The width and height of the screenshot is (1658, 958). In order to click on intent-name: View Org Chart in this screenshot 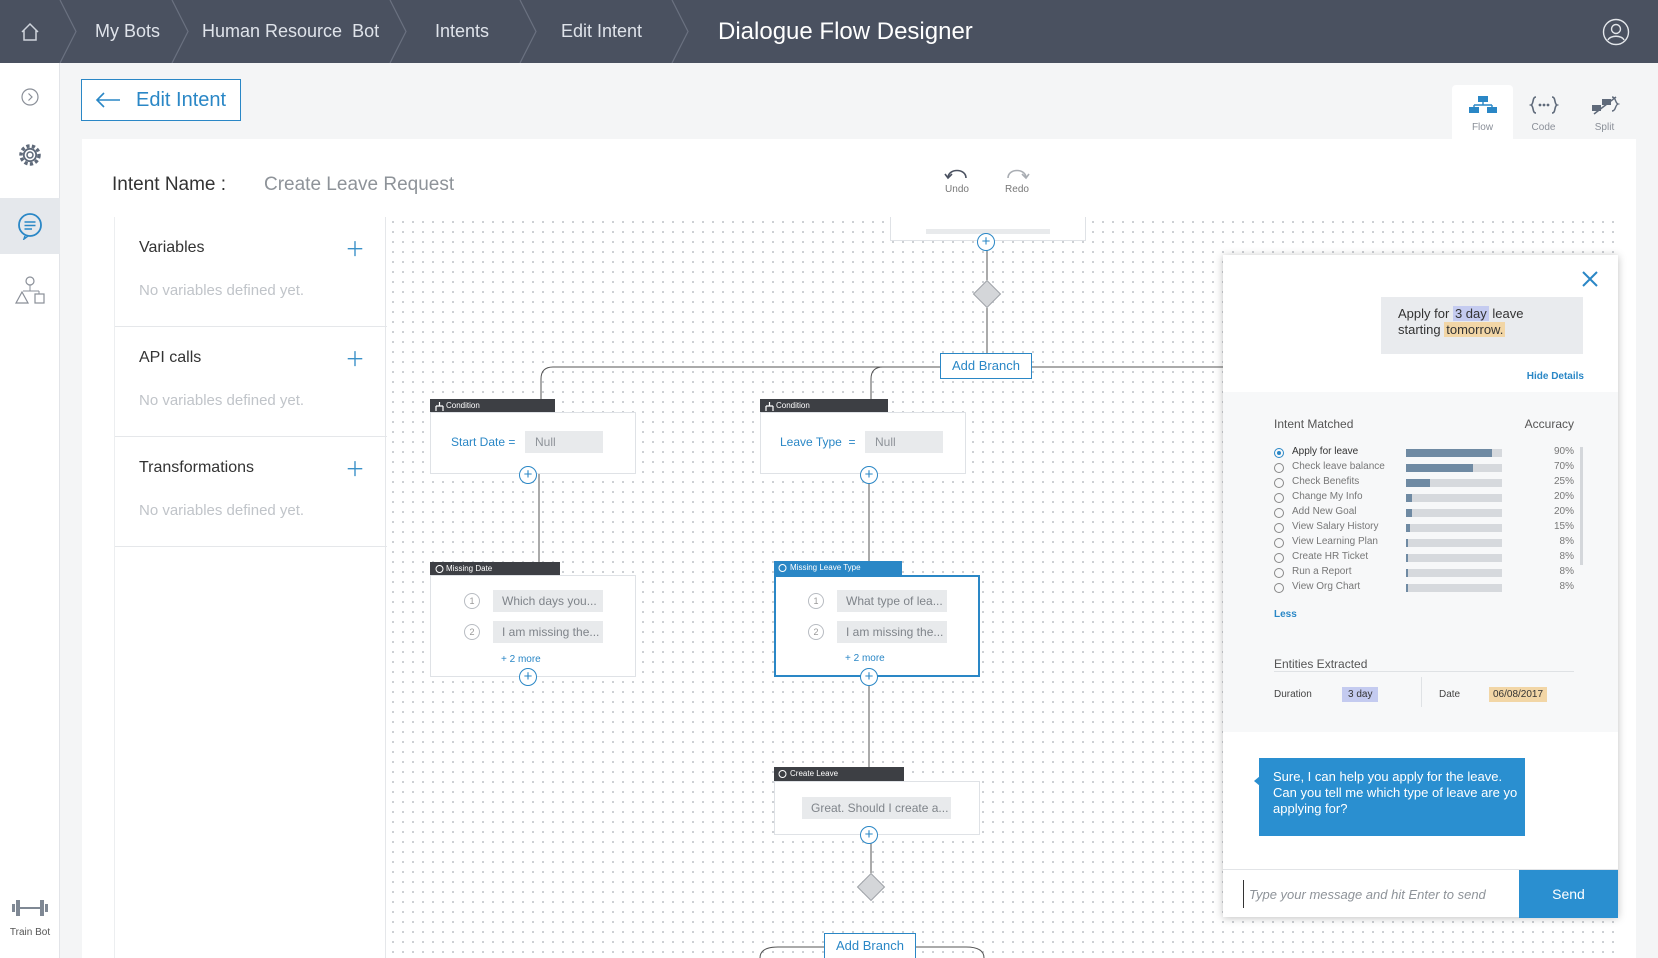, I will do `click(1326, 586)`.